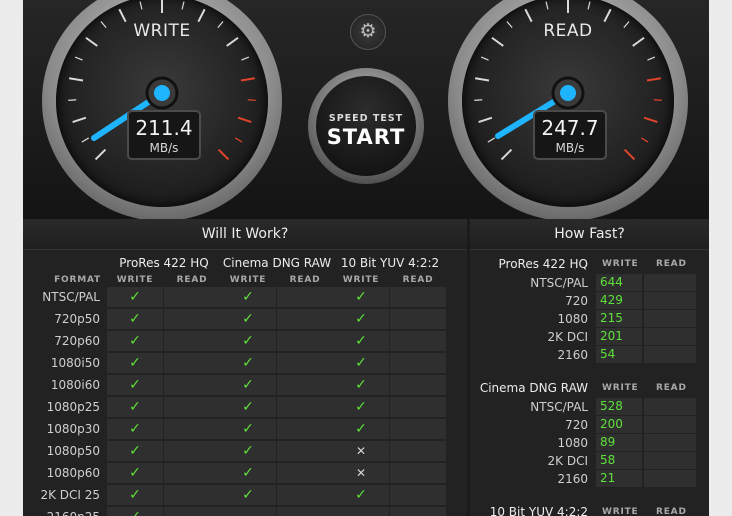  Describe the element at coordinates (589, 461) in the screenshot. I see `speed-row: 2K DCI 58` at that location.